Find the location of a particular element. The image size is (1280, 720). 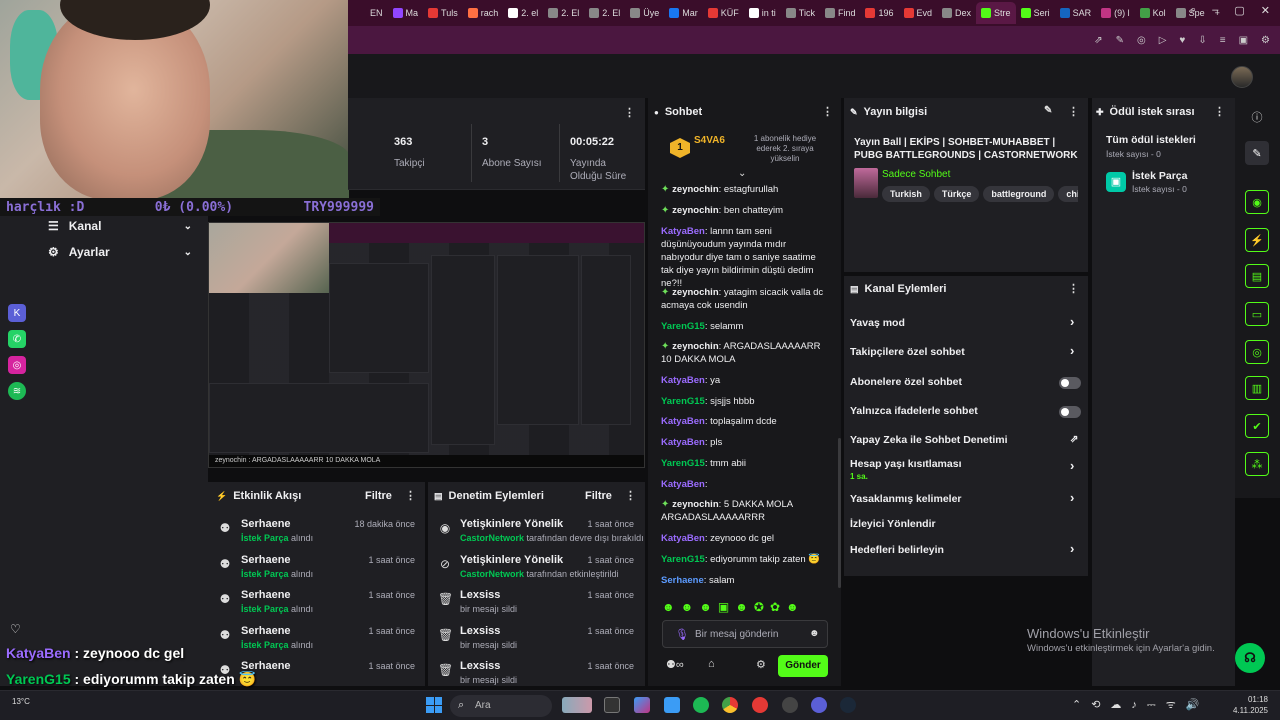

emote-icon: ✪ is located at coordinates (759, 607).